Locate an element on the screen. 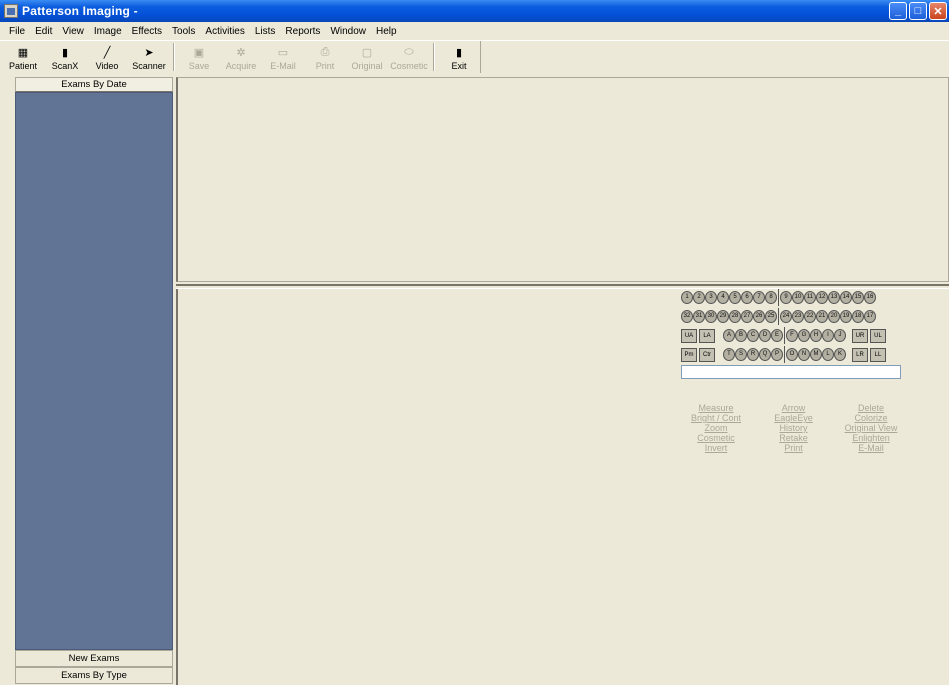 The height and width of the screenshot is (685, 949). tool-link-invert: Invert is located at coordinates (716, 448).